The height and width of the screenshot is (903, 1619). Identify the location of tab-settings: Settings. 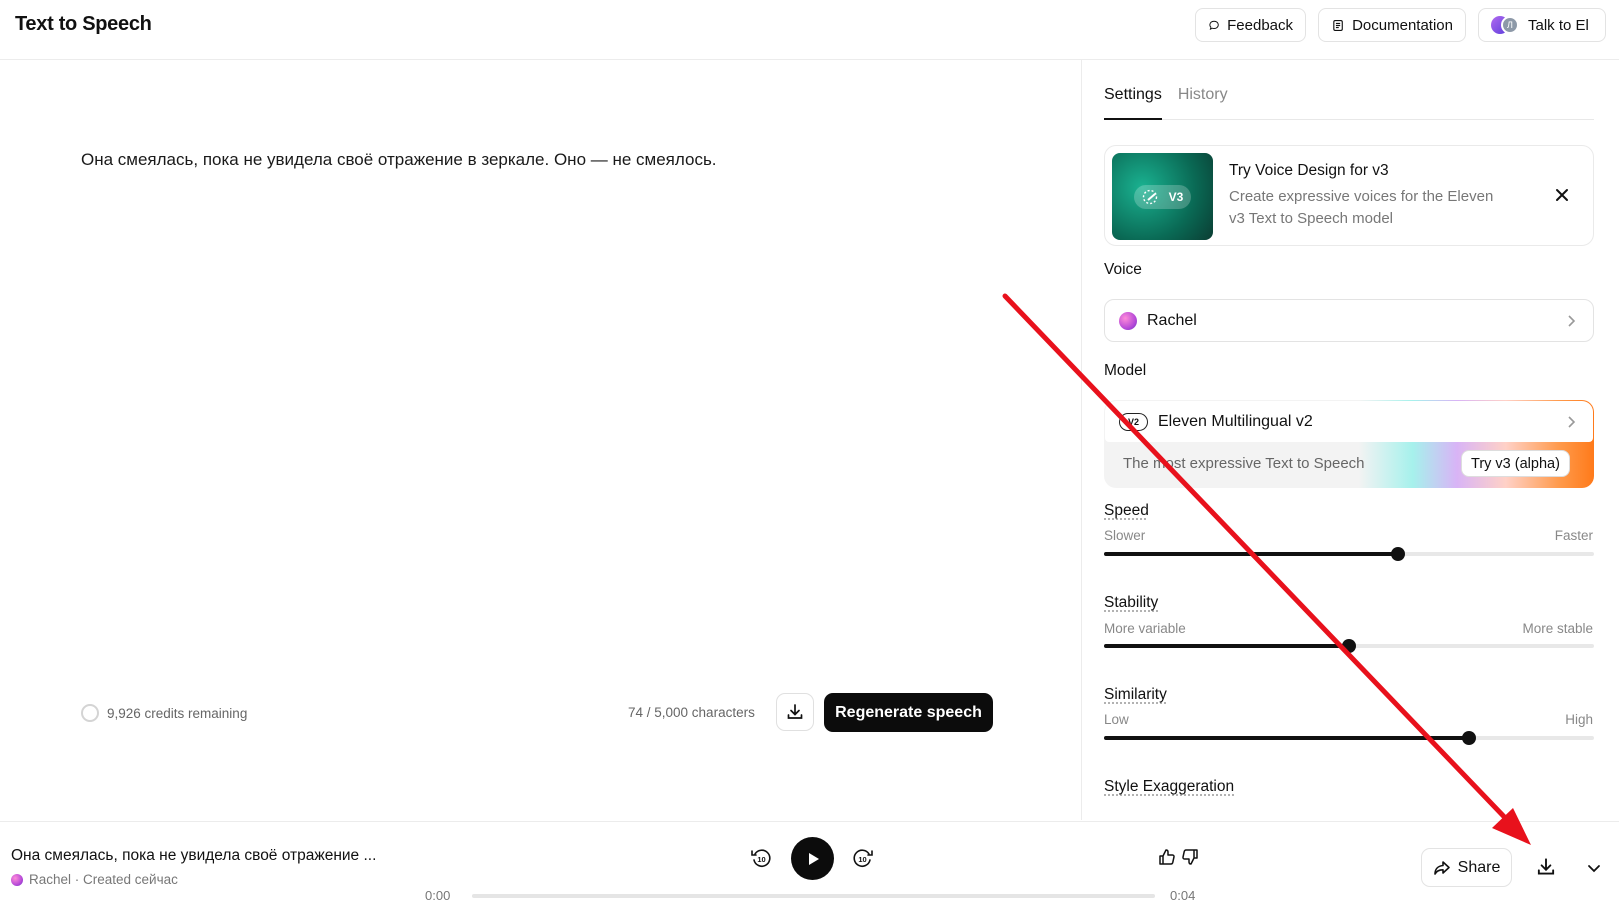
(1133, 103).